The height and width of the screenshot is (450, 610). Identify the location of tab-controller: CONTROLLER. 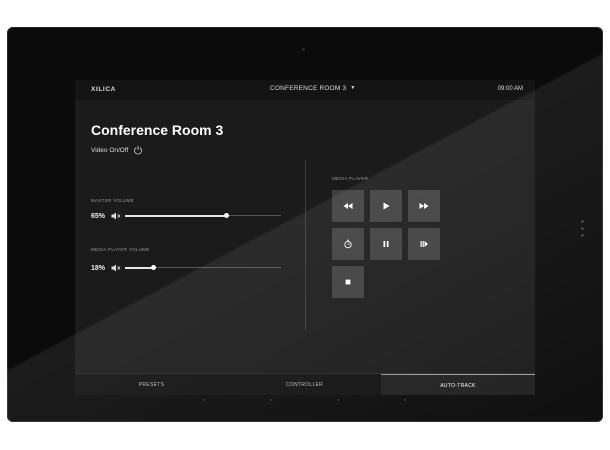
(304, 384).